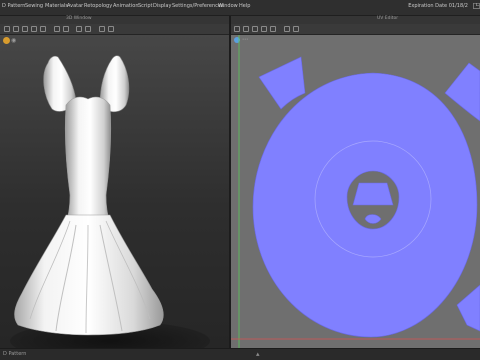  I want to click on window-icon: ◳, so click(476, 5).